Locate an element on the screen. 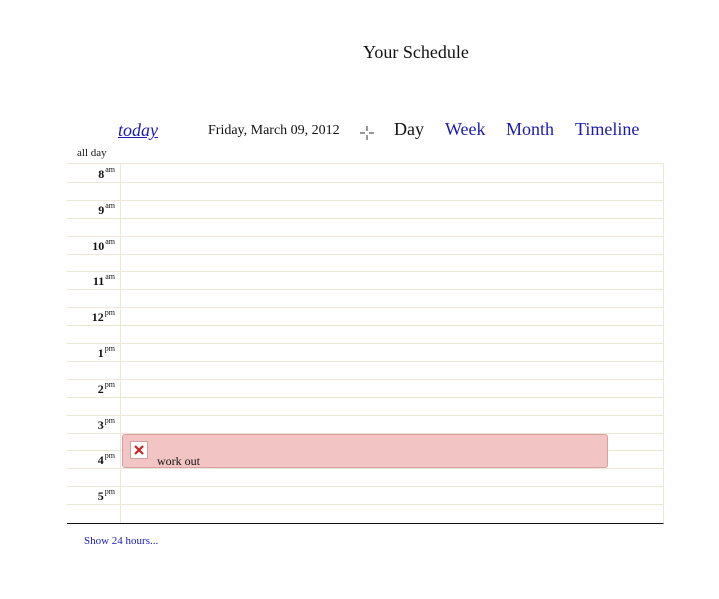 The width and height of the screenshot is (719, 599). hour-number: 12 is located at coordinates (97, 317).